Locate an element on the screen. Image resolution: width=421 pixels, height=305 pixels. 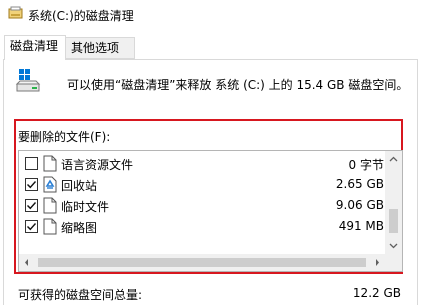
title-bar: 系统(C:)的磁盘清理 is located at coordinates (210, 15).